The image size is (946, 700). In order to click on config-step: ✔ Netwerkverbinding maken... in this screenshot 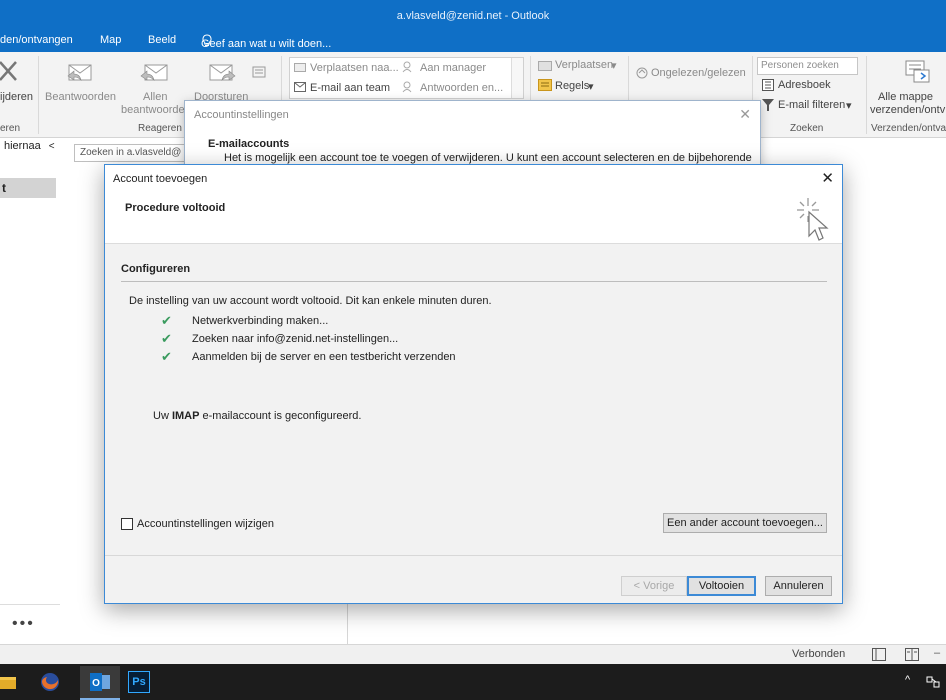, I will do `click(244, 321)`.